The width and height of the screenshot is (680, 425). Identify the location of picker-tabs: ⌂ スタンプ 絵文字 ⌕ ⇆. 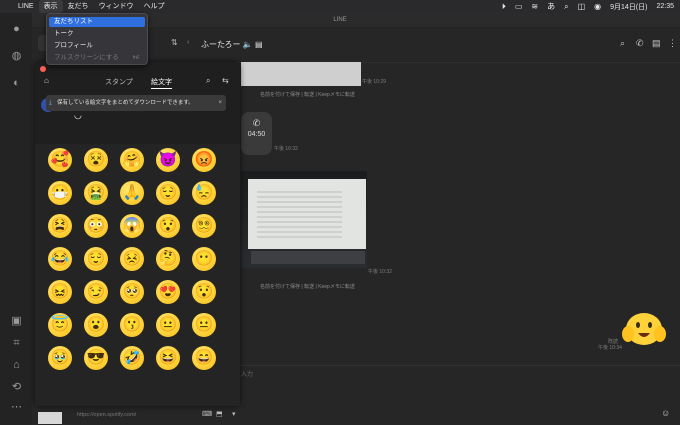
(137, 81).